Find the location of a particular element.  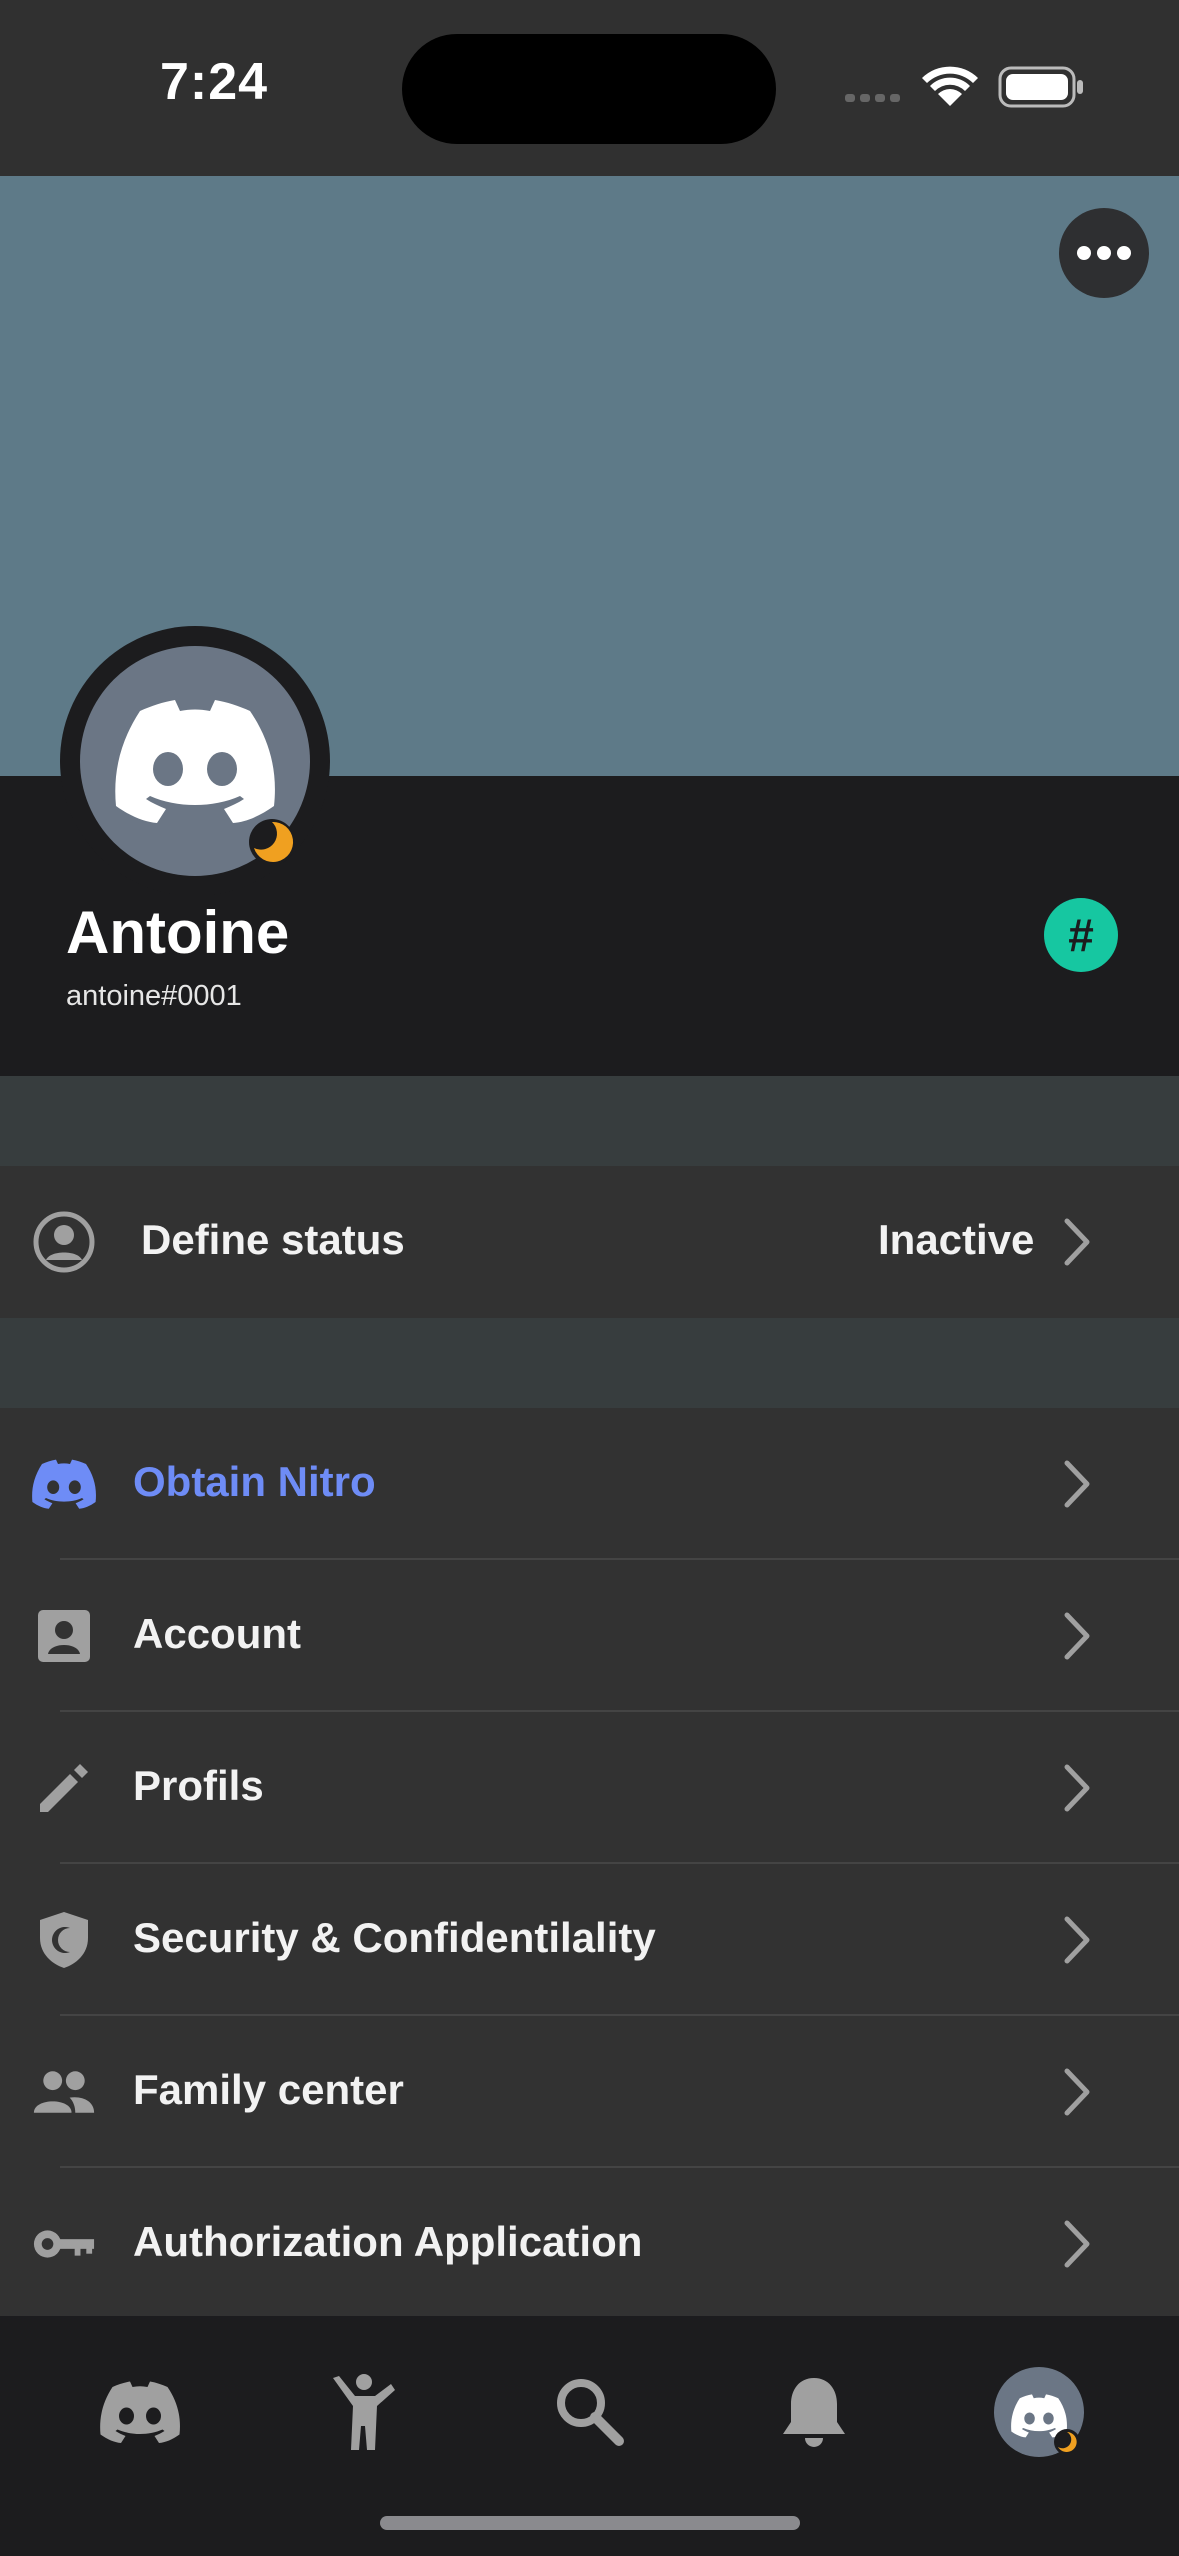

define-status-row: Define status Inactive is located at coordinates (589, 1242).